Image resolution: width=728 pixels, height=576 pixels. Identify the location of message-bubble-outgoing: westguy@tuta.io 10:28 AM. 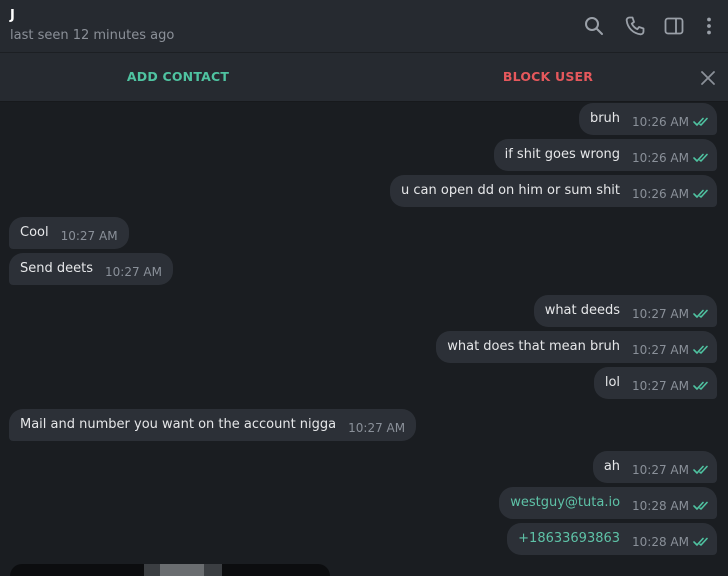
(608, 503).